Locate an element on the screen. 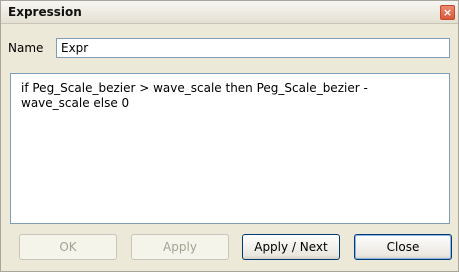  apply-next-button: Apply / Next is located at coordinates (291, 247).